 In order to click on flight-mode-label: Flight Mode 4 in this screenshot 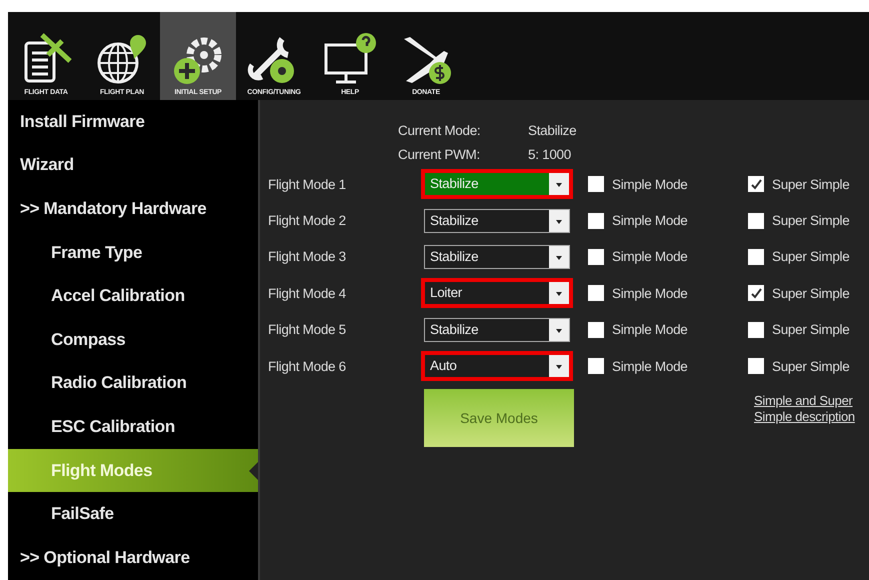, I will do `click(307, 293)`.